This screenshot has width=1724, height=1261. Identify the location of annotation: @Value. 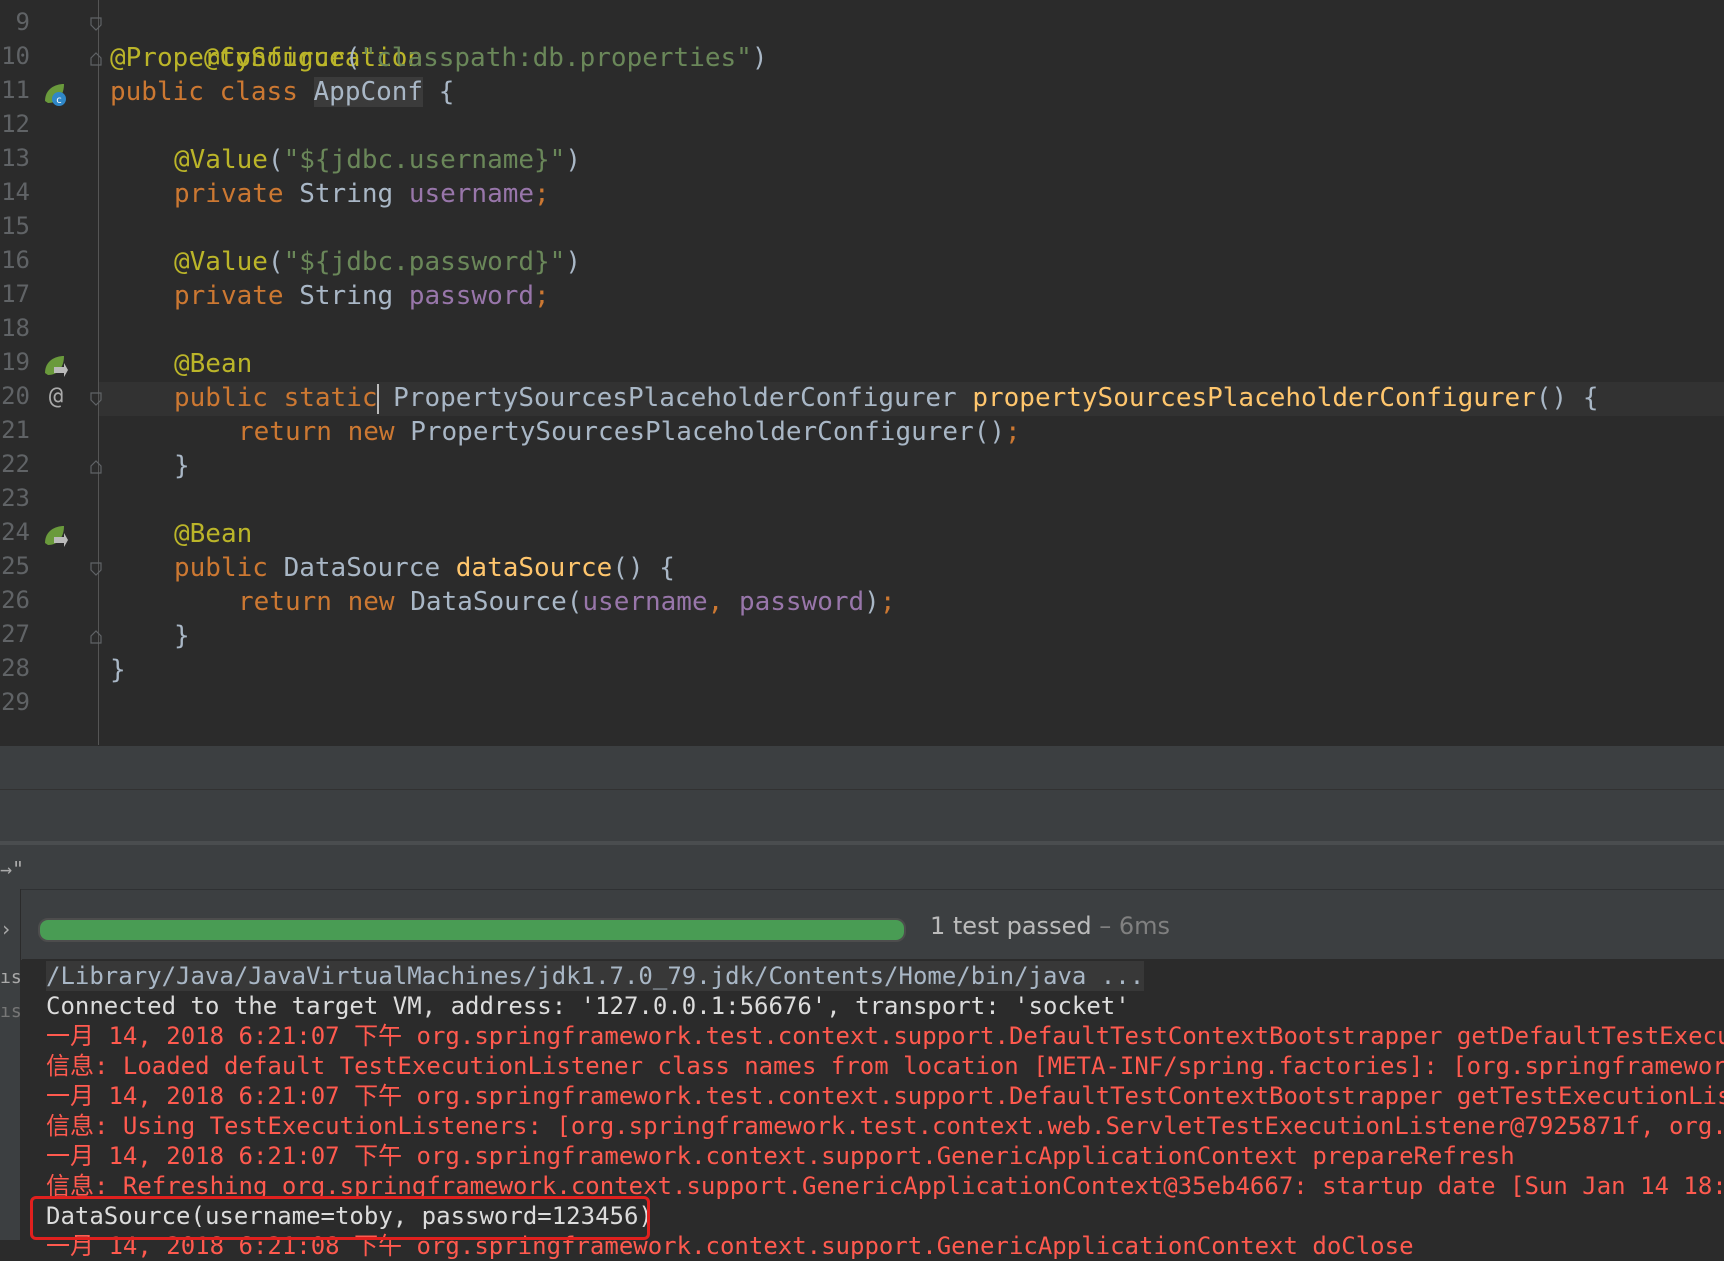
(221, 262).